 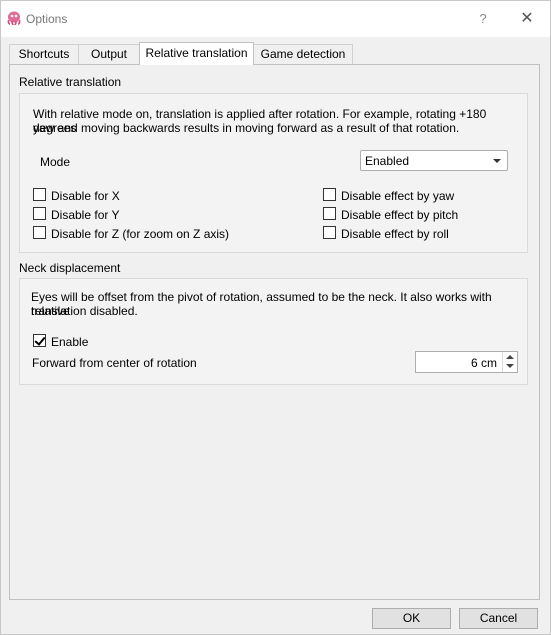 What do you see at coordinates (483, 19) in the screenshot?
I see `help-button: ?` at bounding box center [483, 19].